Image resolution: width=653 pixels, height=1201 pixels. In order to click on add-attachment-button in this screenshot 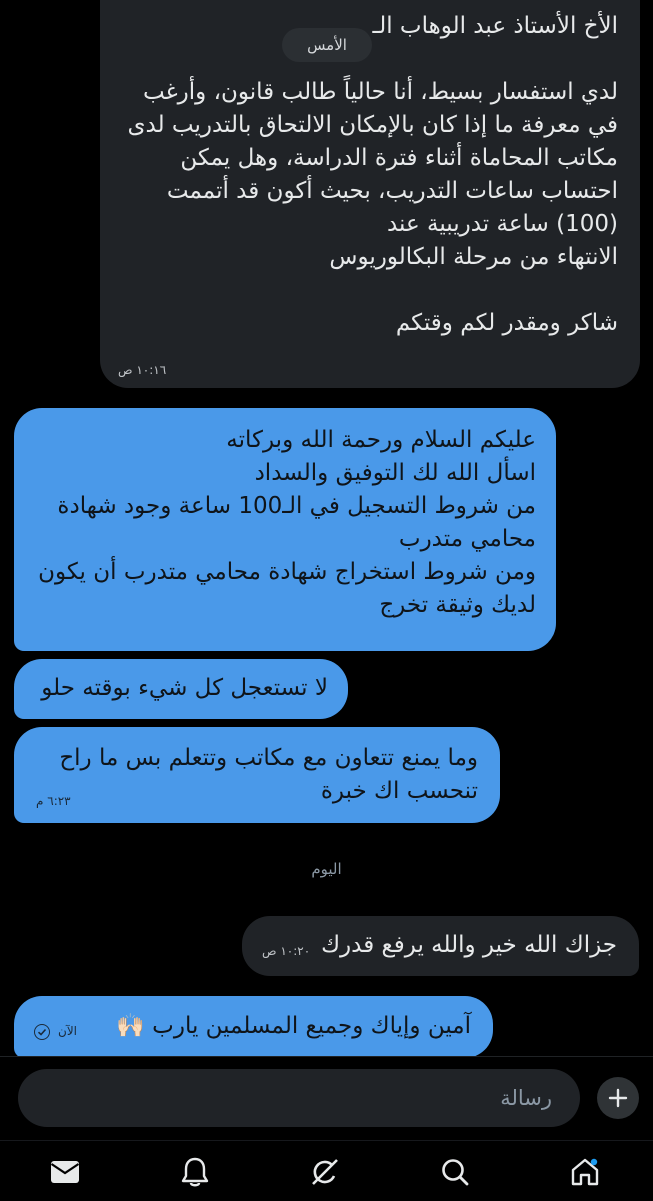, I will do `click(618, 1098)`.